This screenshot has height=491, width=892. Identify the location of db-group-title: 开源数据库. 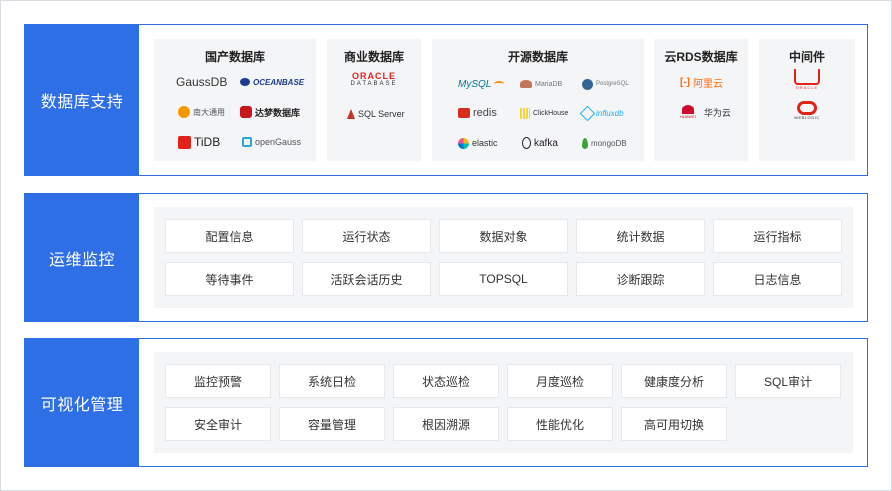
(537, 57).